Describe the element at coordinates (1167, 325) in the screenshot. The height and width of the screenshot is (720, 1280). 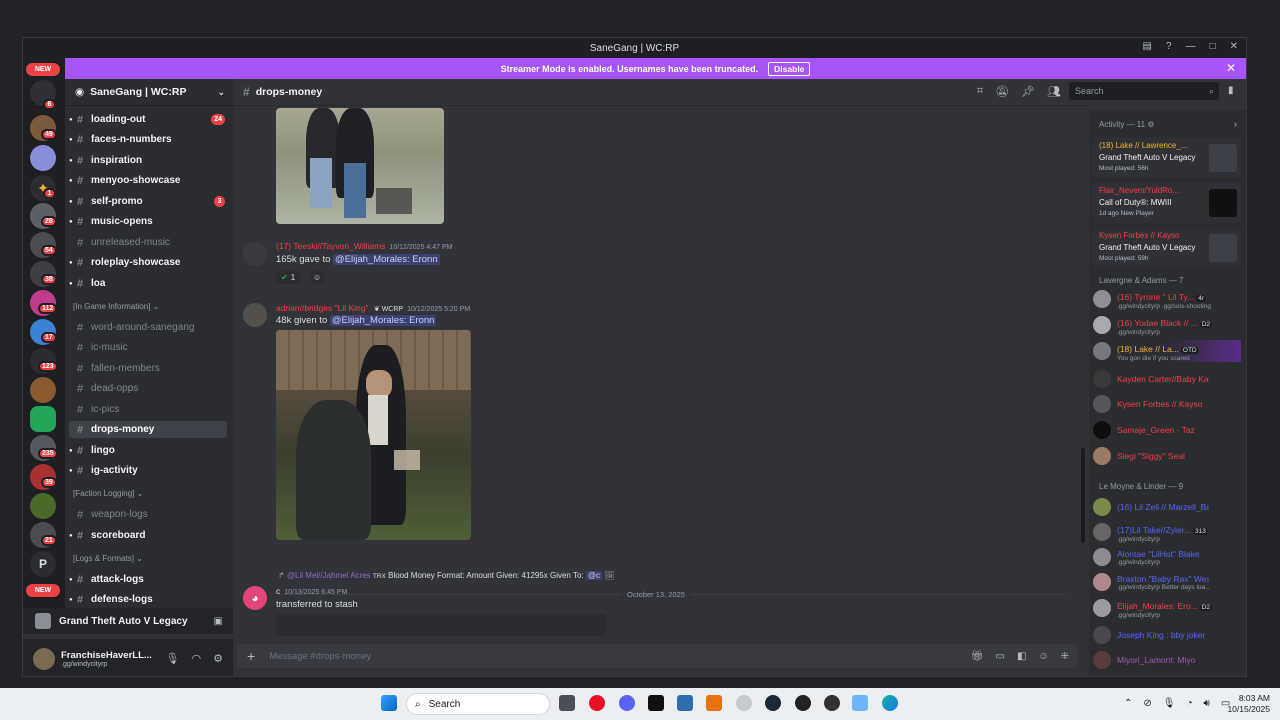
I see `member-item: (16) Yodae Black // ... D2 .gg/windycityrp` at that location.